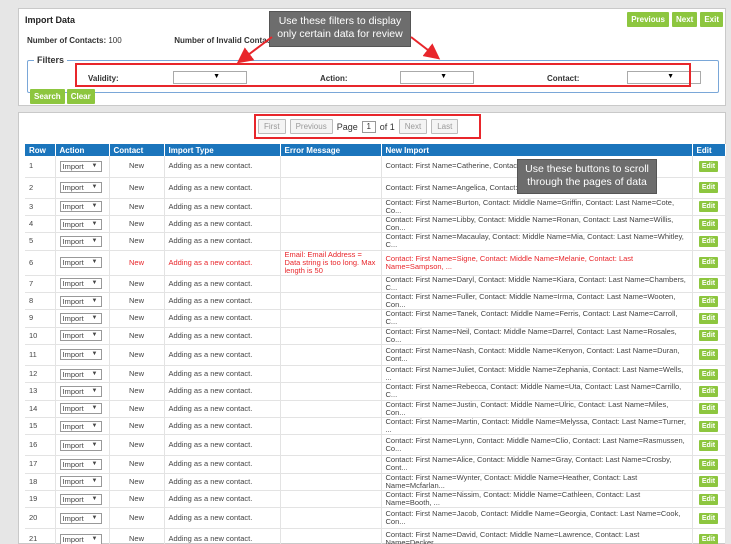 This screenshot has height=544, width=731. Describe the element at coordinates (40, 301) in the screenshot. I see `row-number: 8` at that location.